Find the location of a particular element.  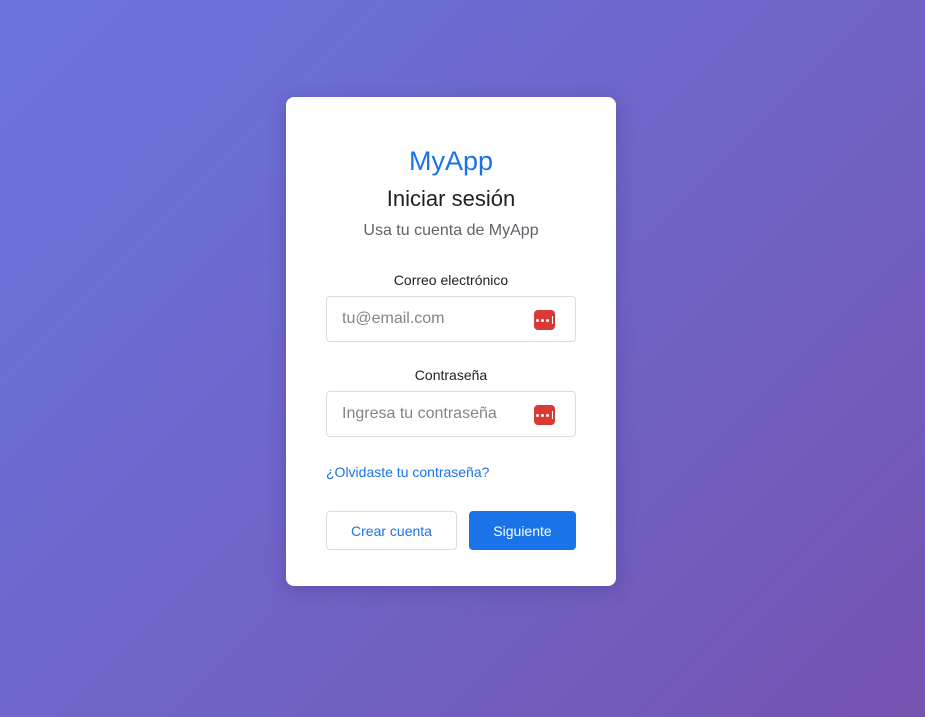

email-label: Correo electrónico is located at coordinates (451, 280).